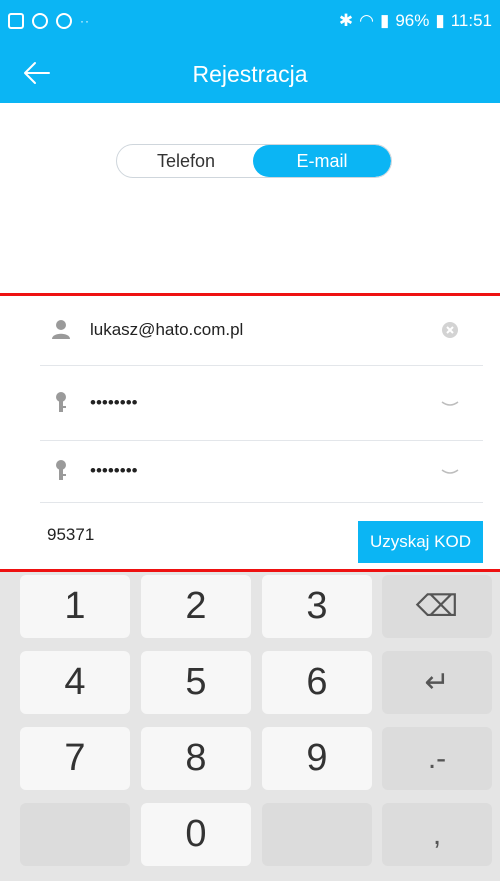 The image size is (500, 881). Describe the element at coordinates (471, 20) in the screenshot. I see `clock: 11:51` at that location.